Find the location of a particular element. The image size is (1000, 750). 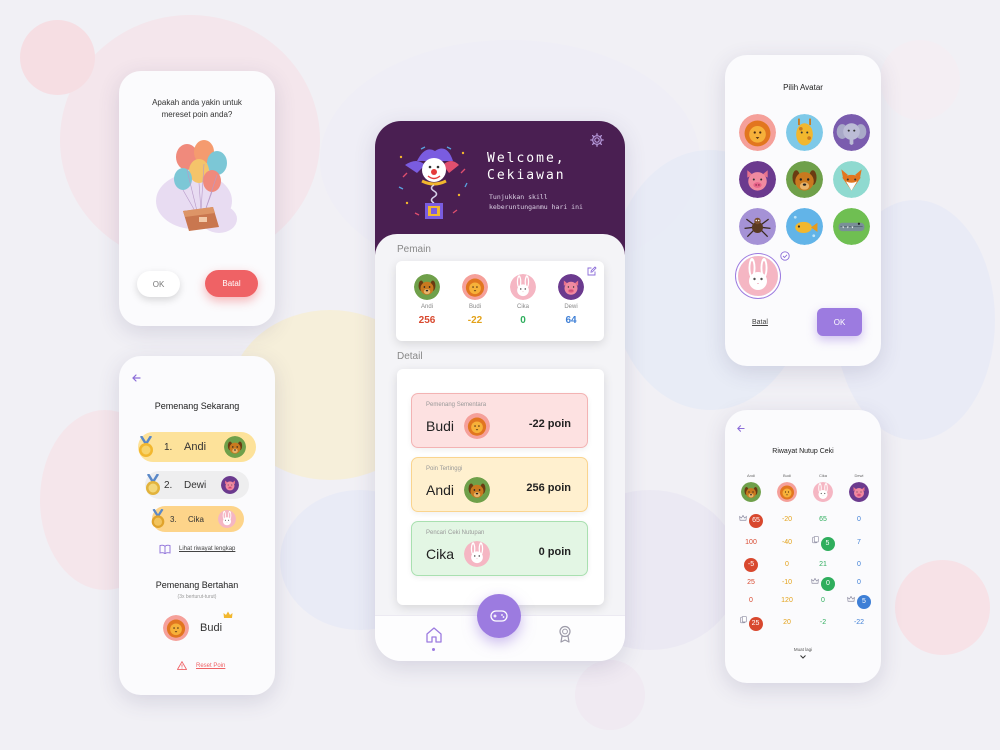

history-player-name: Andi is located at coordinates (750, 475).